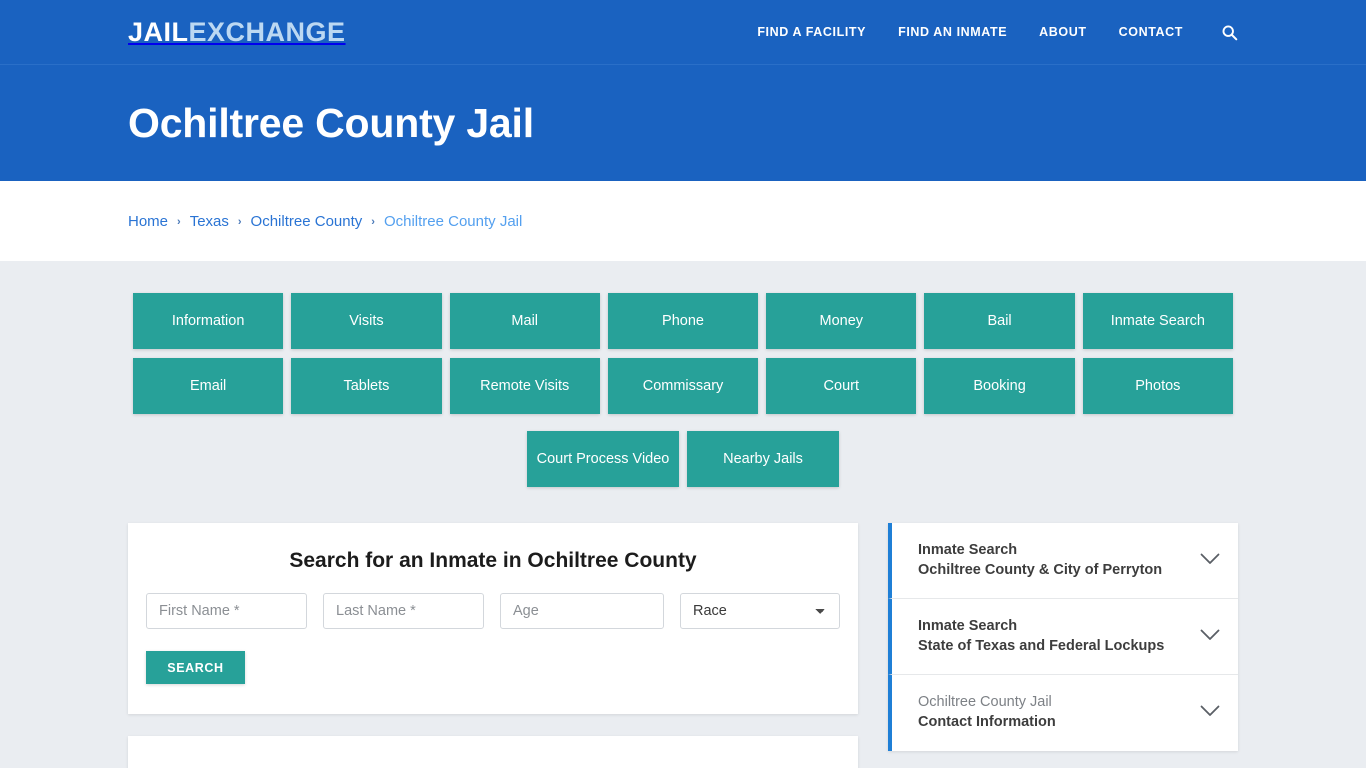 The width and height of the screenshot is (1366, 768). What do you see at coordinates (493, 560) in the screenshot?
I see `inmate-search-heading: Search for an Inmate in Ochiltree County` at bounding box center [493, 560].